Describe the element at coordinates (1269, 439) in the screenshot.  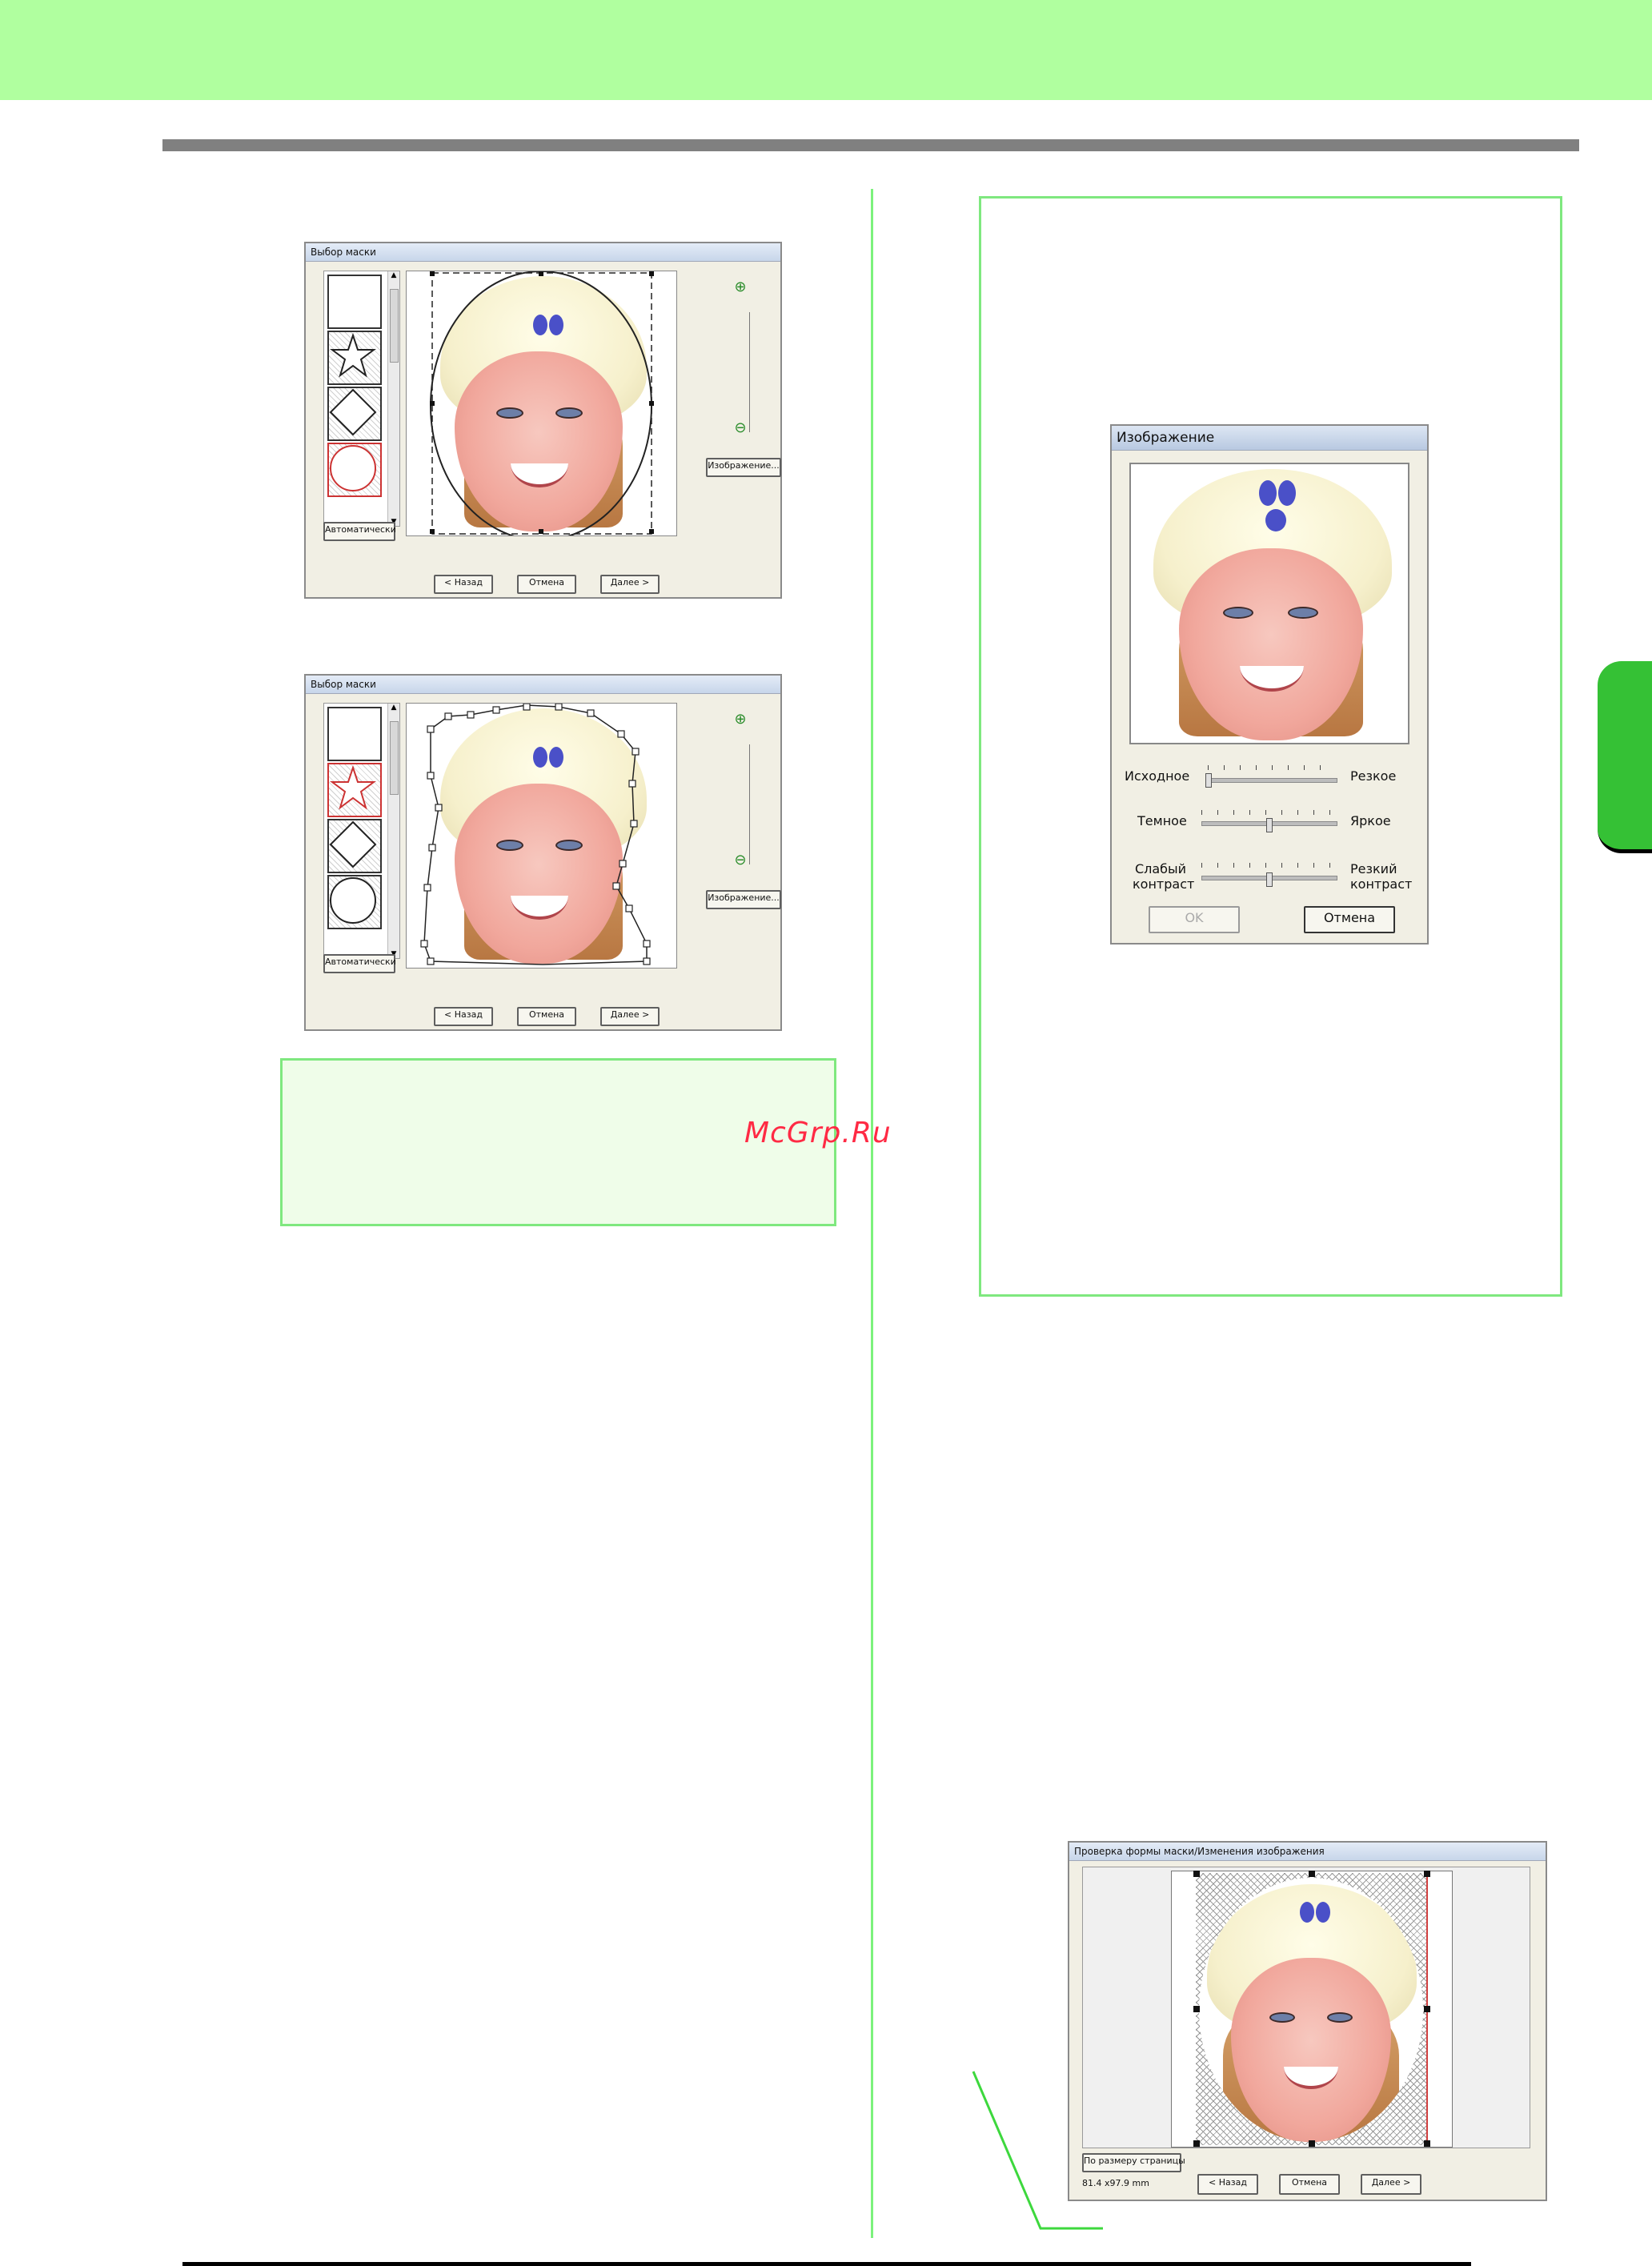
I see `dialog-title: Изображение` at that location.